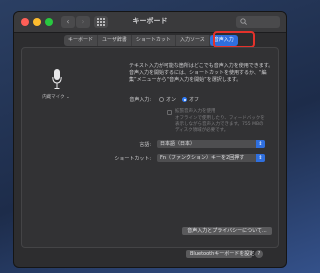 The width and height of the screenshot is (320, 273). Describe the element at coordinates (57, 79) in the screenshot. I see `microphone-icon` at that location.